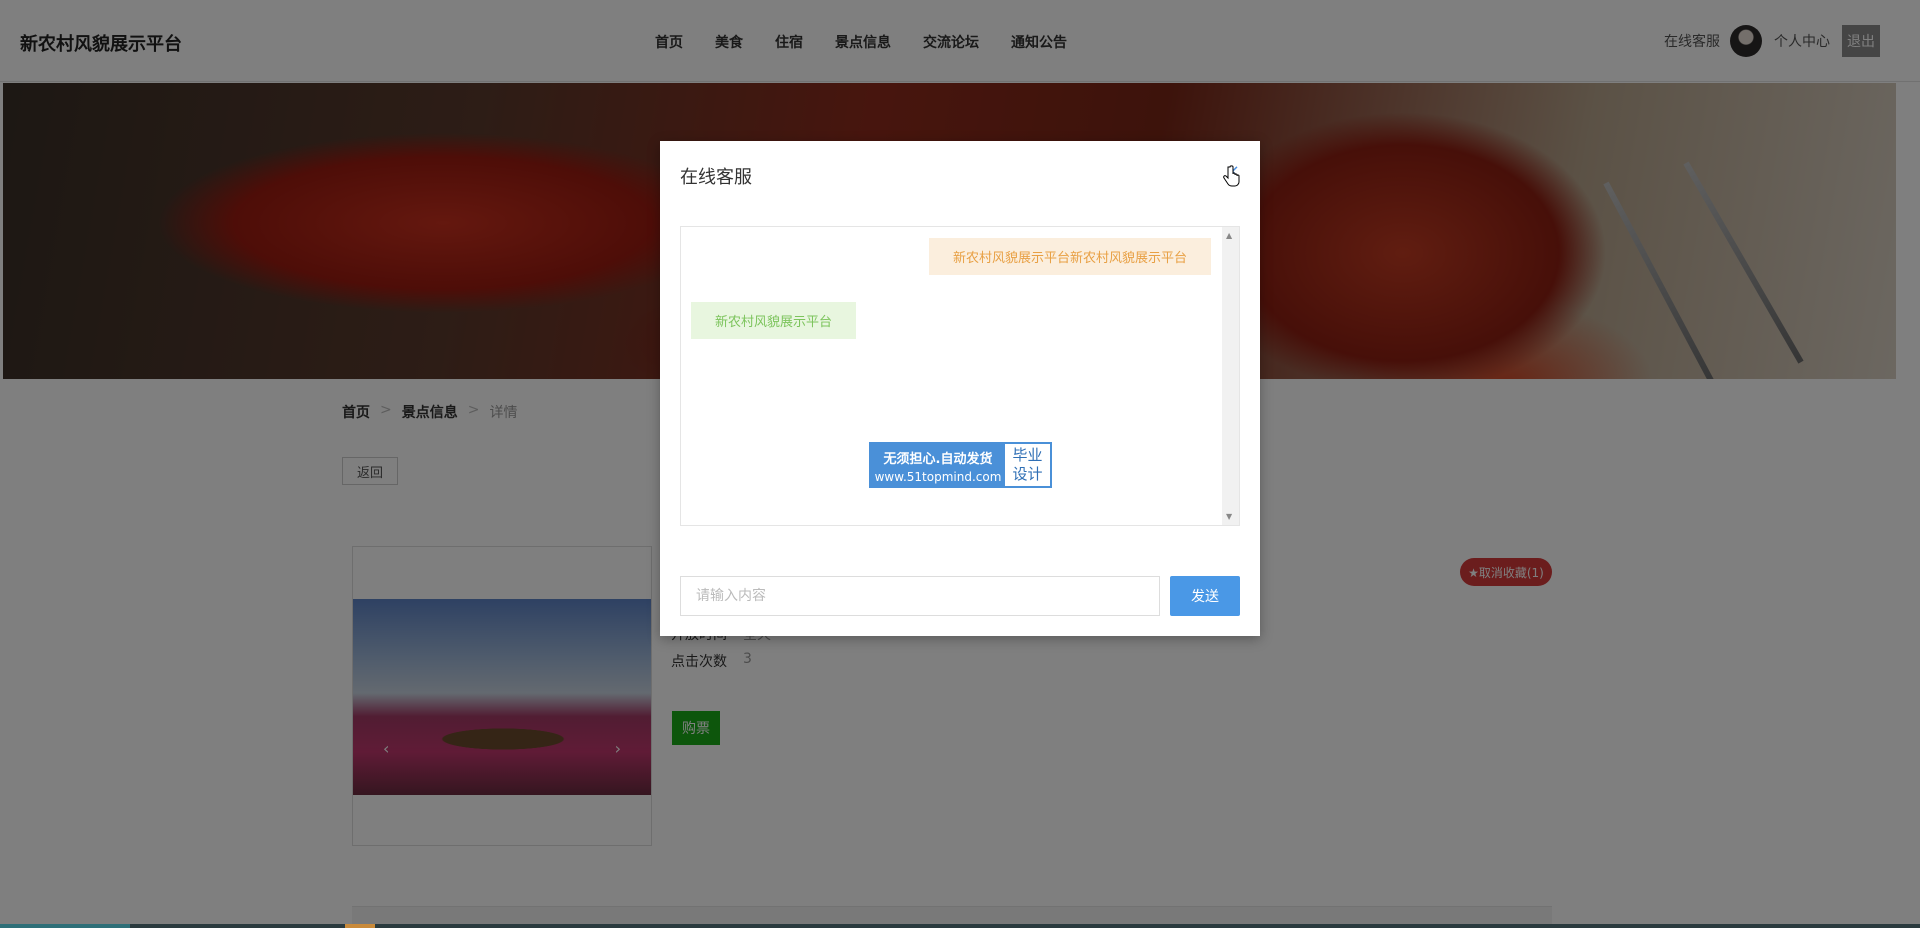  I want to click on chat-message-sent: 新农村风貌展示平台新农村风貌展示平台, so click(1069, 256).